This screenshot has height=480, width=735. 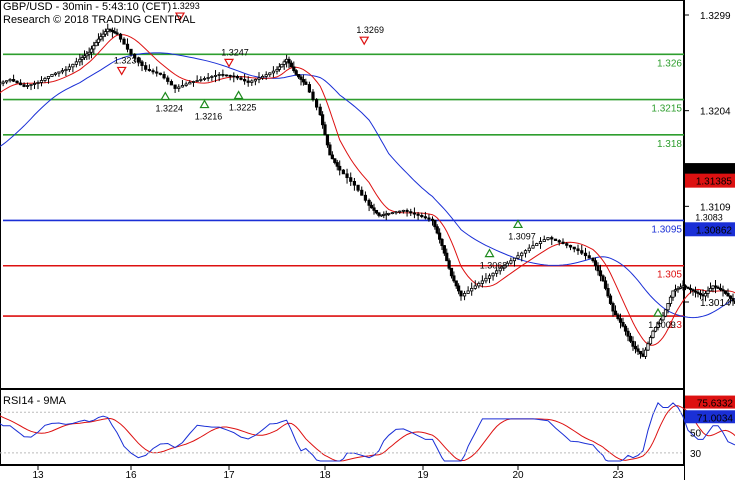 I want to click on level-label: 1.326, so click(x=669, y=63).